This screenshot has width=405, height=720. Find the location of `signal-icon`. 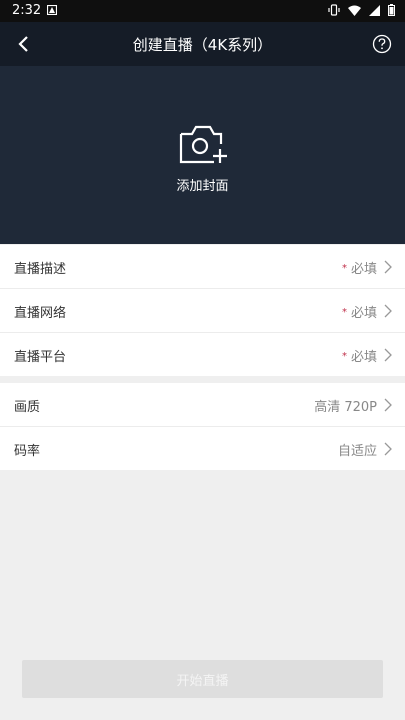

signal-icon is located at coordinates (374, 10).